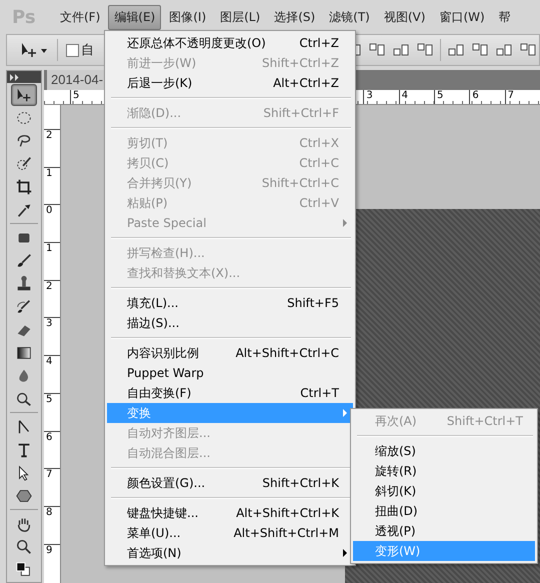 The image size is (540, 583). Describe the element at coordinates (87, 50) in the screenshot. I see `checkbox-label: 自` at that location.